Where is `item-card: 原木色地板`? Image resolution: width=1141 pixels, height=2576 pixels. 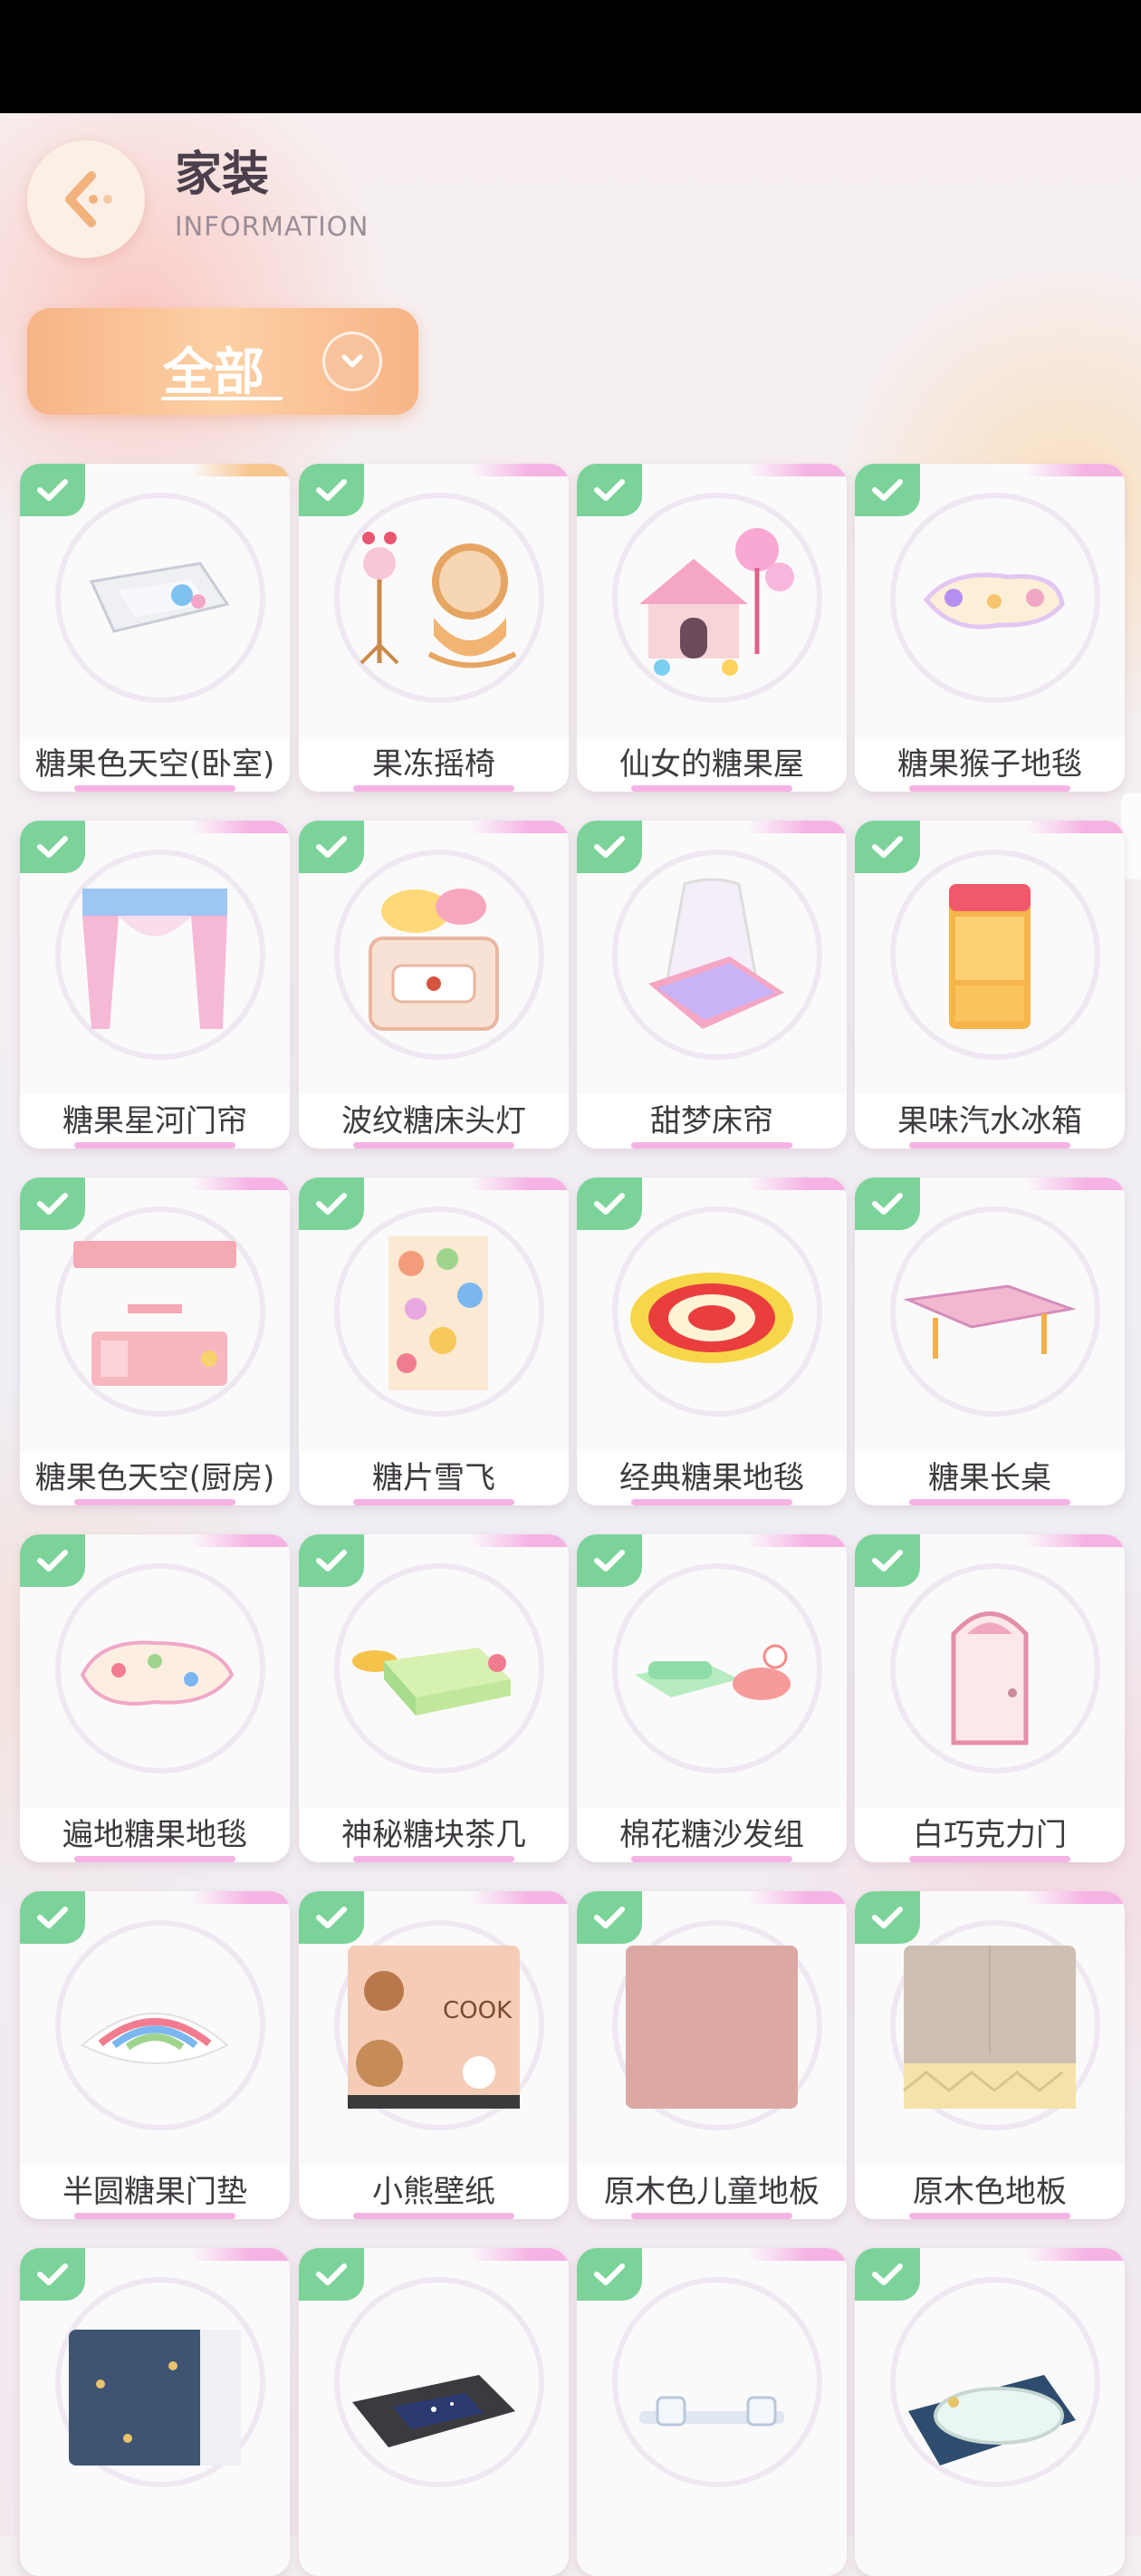
item-card: 原木色地板 is located at coordinates (990, 2055).